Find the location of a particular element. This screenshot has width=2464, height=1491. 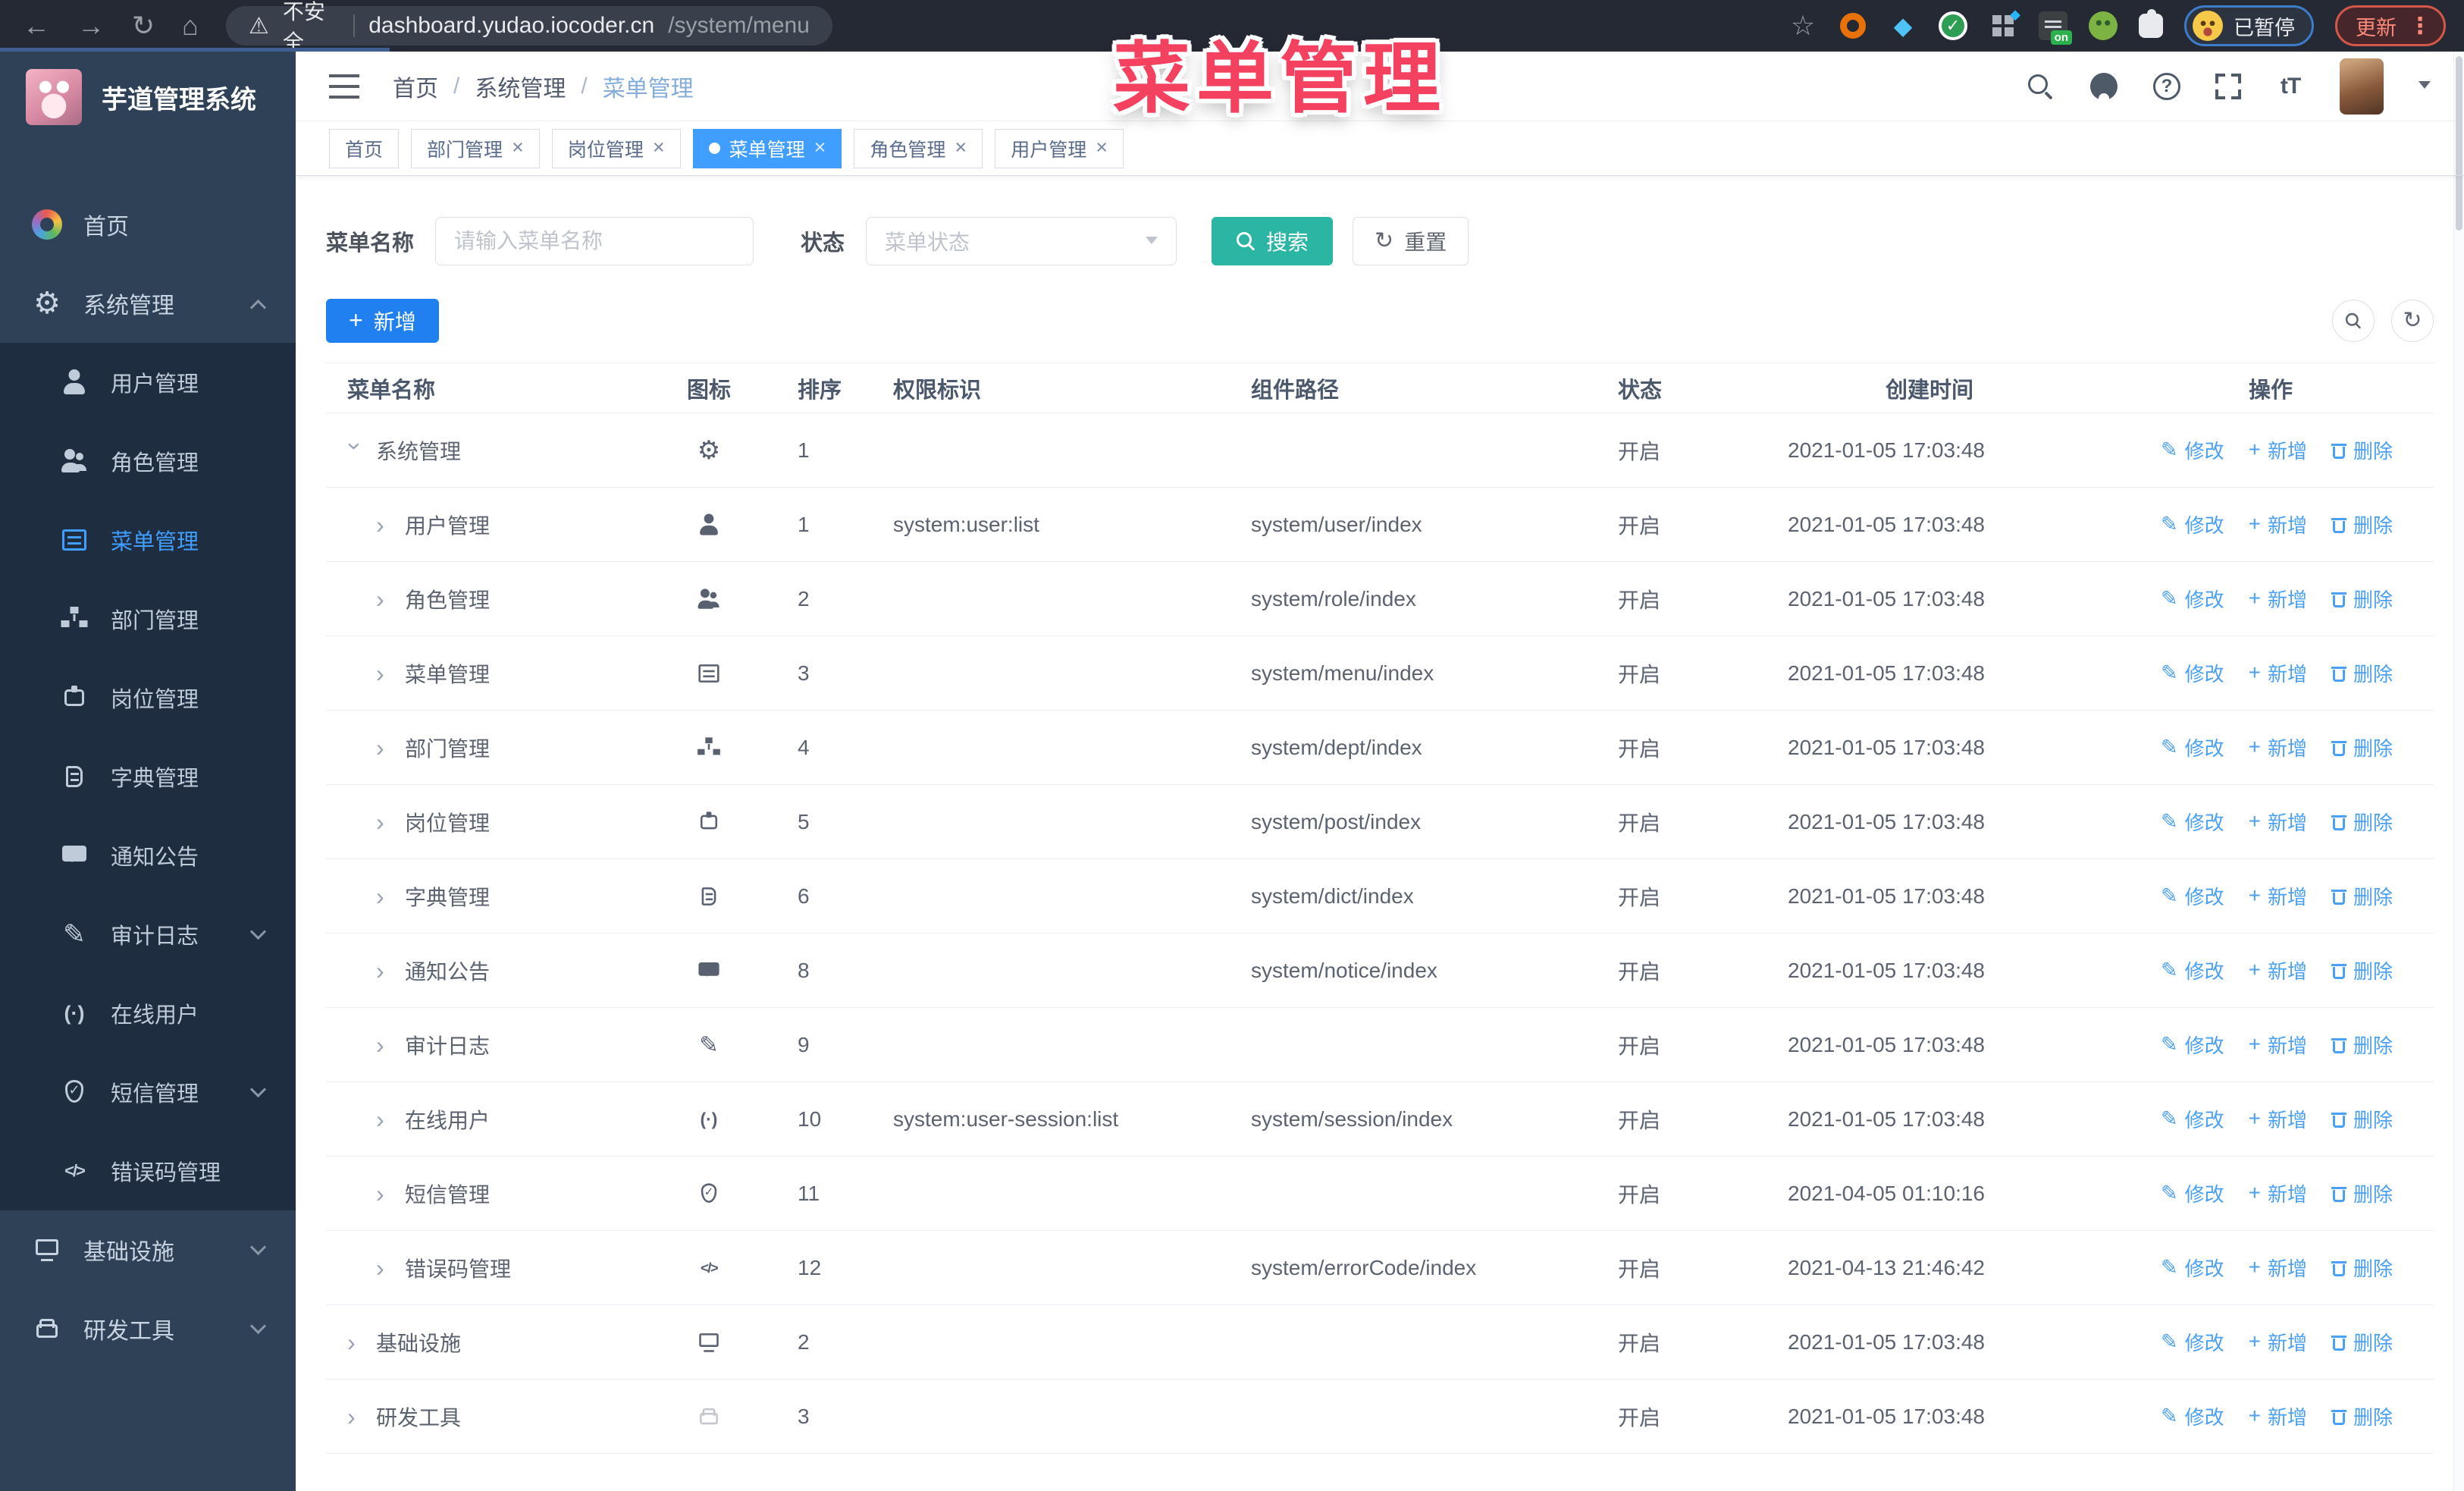

avatar-caret-icon is located at coordinates (2425, 86).